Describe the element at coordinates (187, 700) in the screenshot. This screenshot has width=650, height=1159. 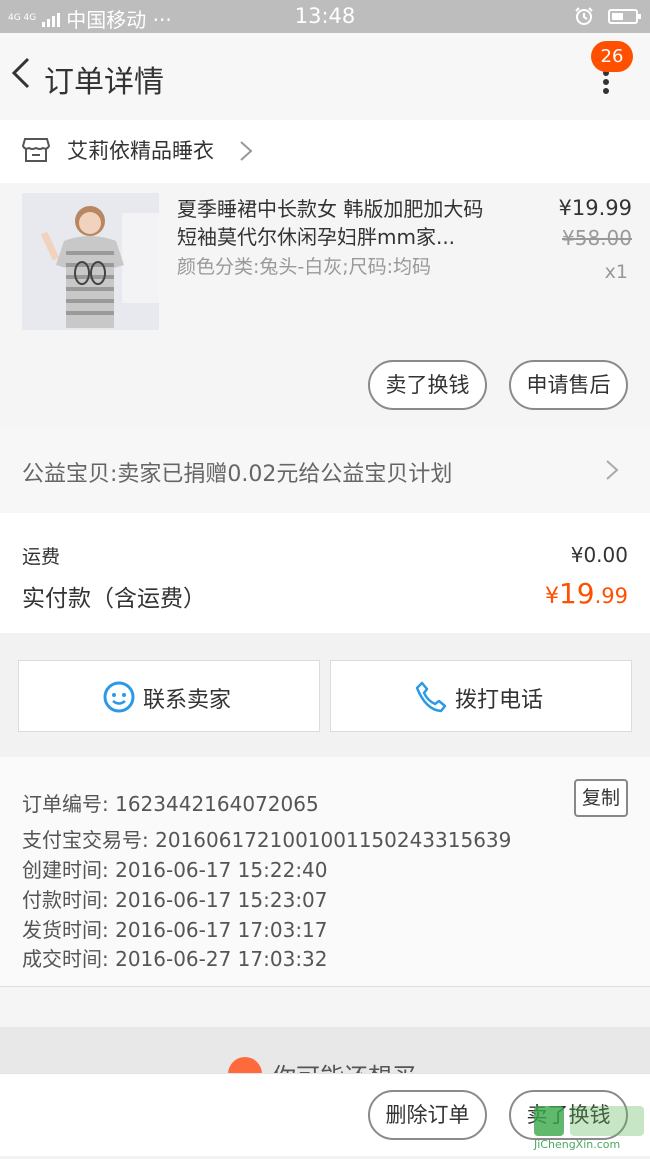
I see `contact-seller-label: 联系卖家` at that location.